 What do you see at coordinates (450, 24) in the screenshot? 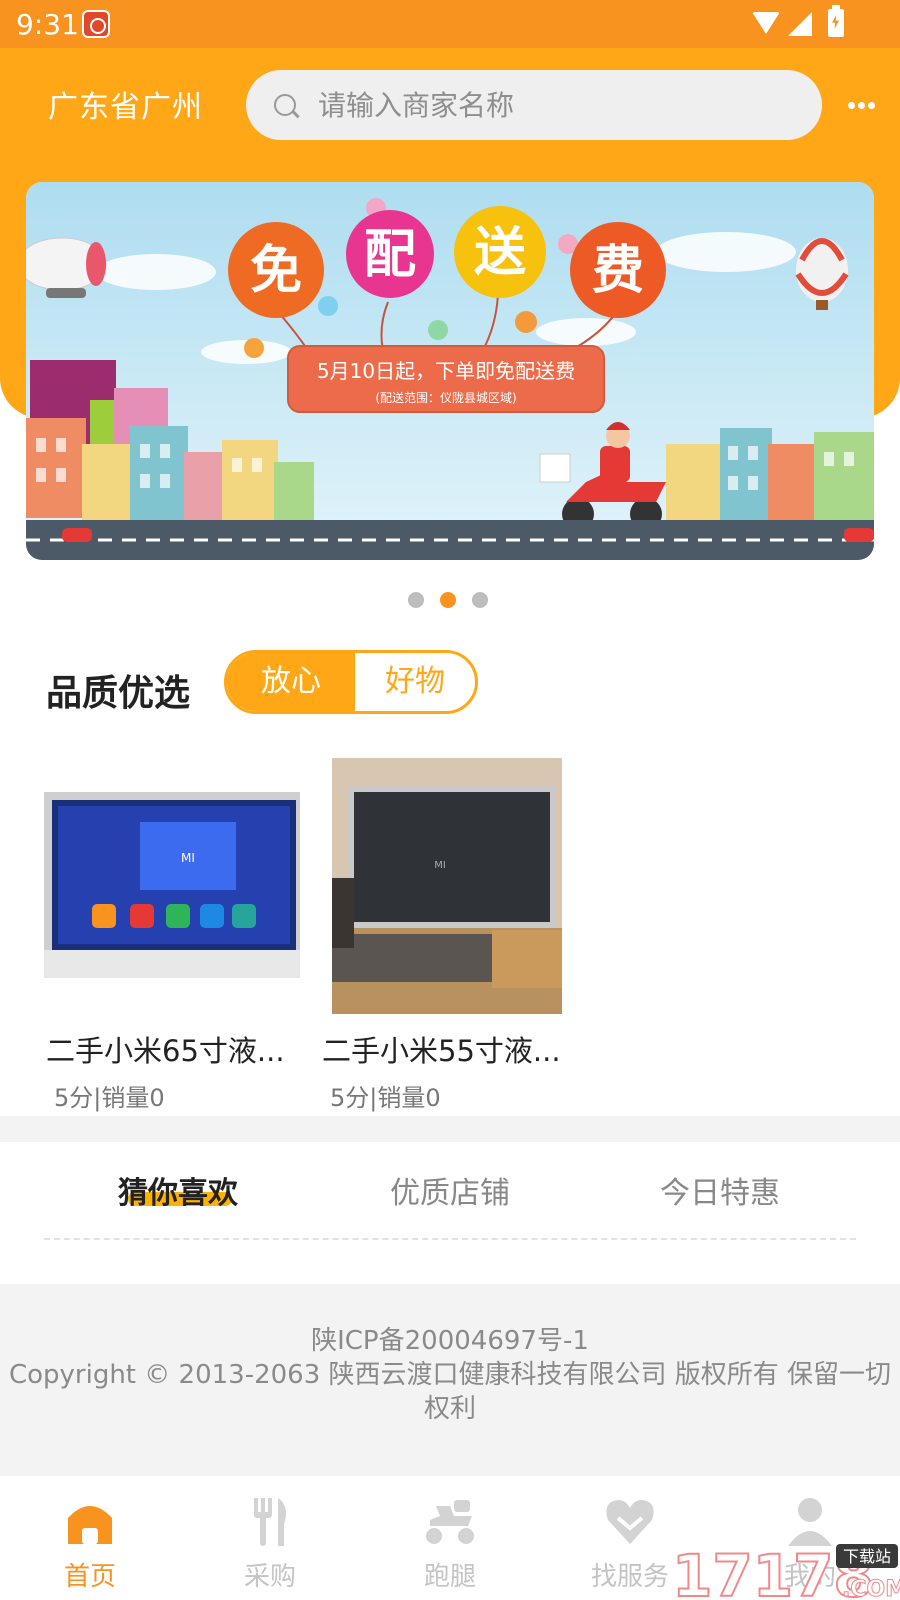
I see `status-bar: 9:31` at bounding box center [450, 24].